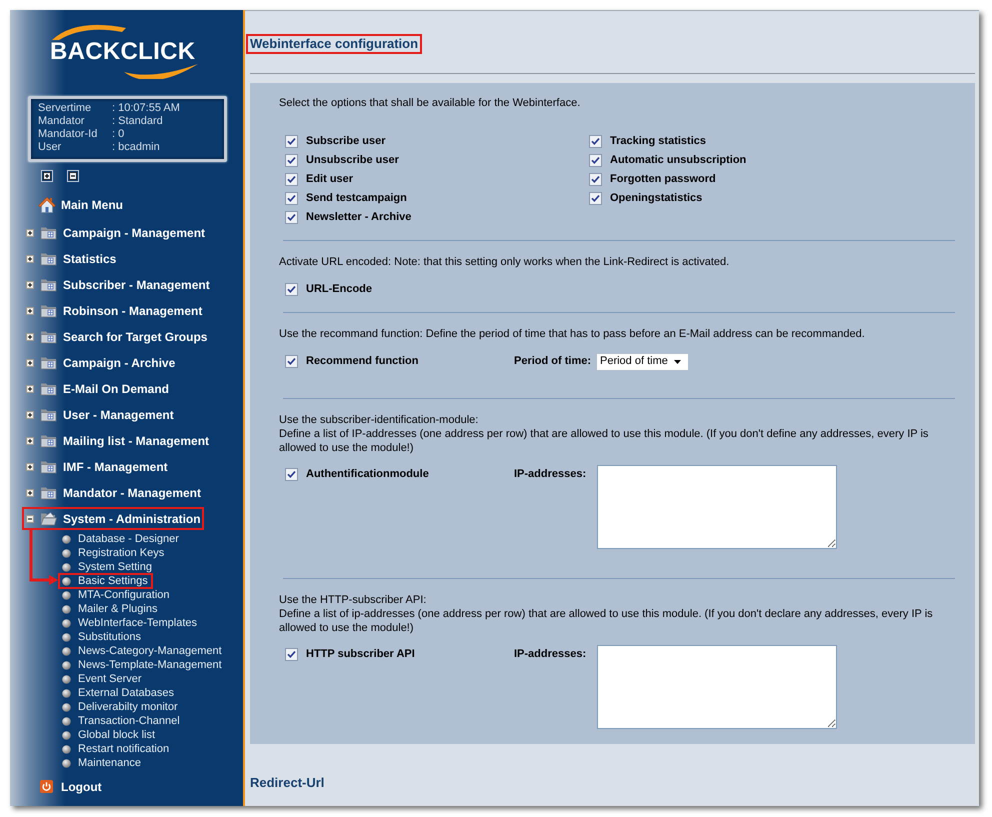 Image resolution: width=992 pixels, height=817 pixels. What do you see at coordinates (48, 518) in the screenshot?
I see `open-folder-icon` at bounding box center [48, 518].